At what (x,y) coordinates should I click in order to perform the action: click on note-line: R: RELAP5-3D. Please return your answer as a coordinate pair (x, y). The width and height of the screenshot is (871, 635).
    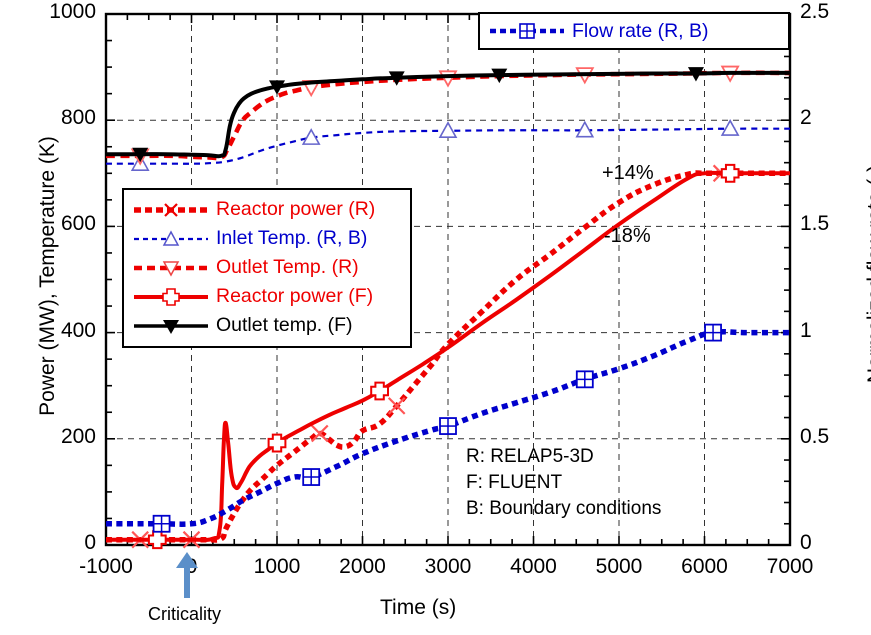
    Looking at the image, I should click on (530, 456).